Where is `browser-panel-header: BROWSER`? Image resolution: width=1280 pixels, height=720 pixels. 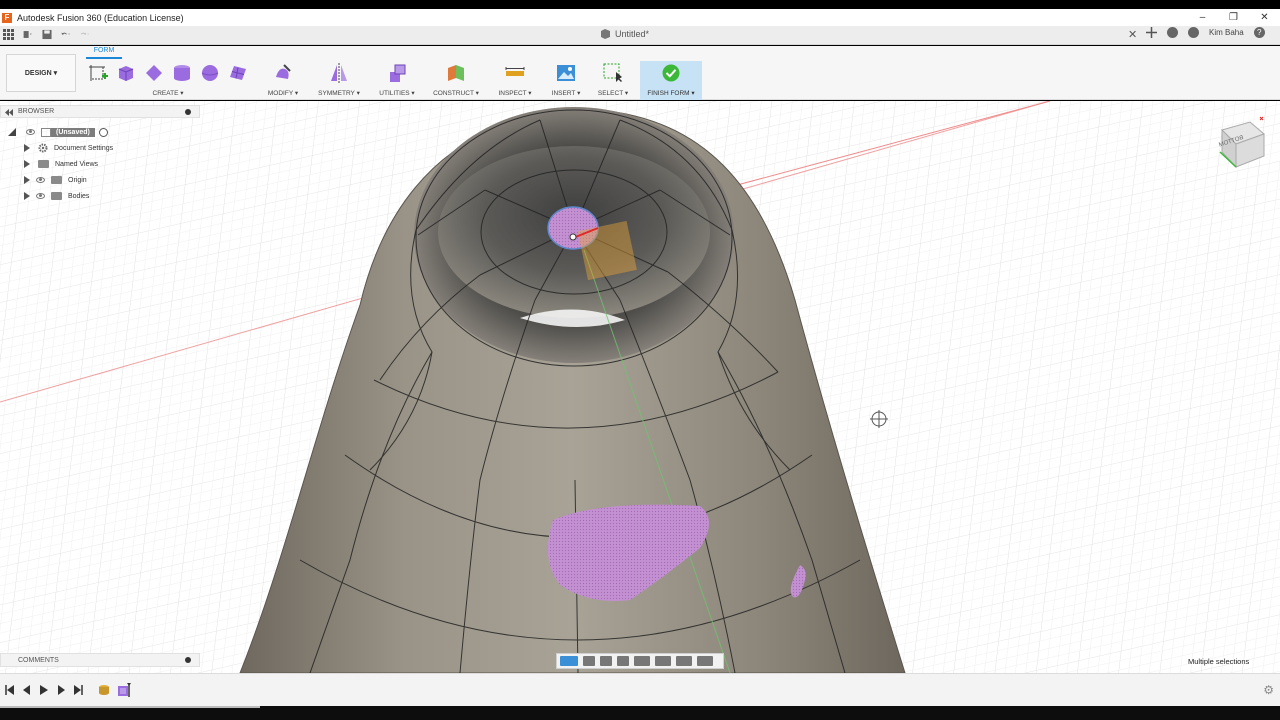
browser-panel-header: BROWSER is located at coordinates (100, 111).